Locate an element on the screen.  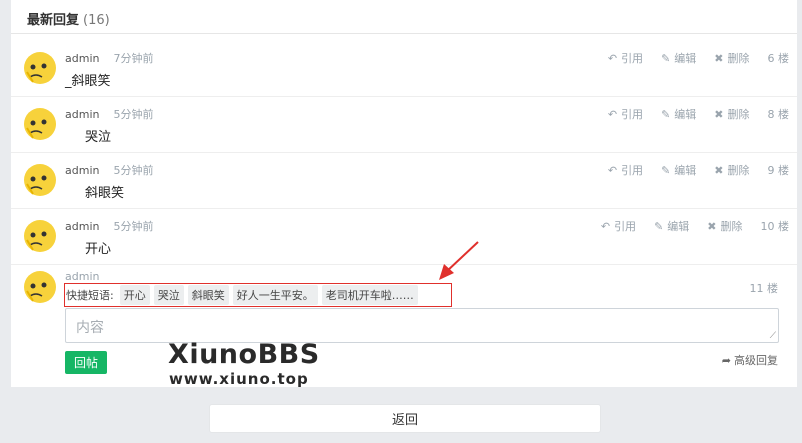
post-actions: ↶ 引用 ✎ 编辑 ✖ 删除 10 楼 is located at coordinates (686, 226).